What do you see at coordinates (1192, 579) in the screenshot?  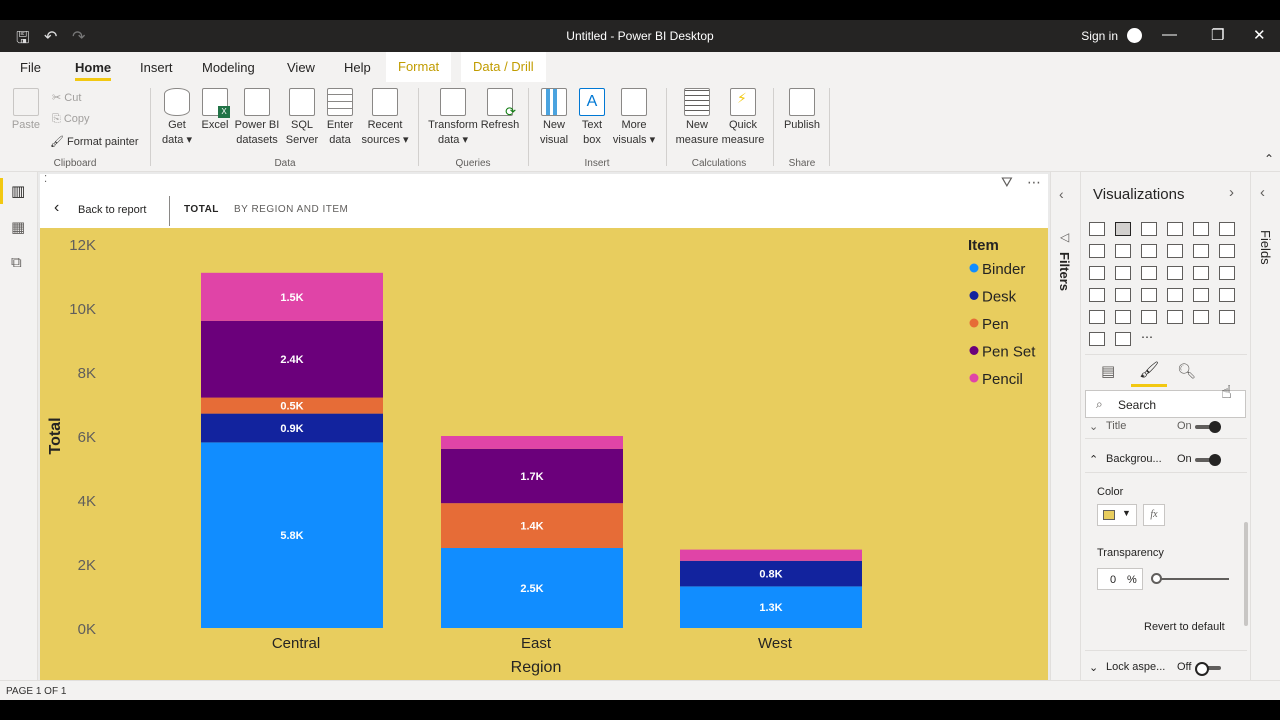 I see `transparency-slider` at bounding box center [1192, 579].